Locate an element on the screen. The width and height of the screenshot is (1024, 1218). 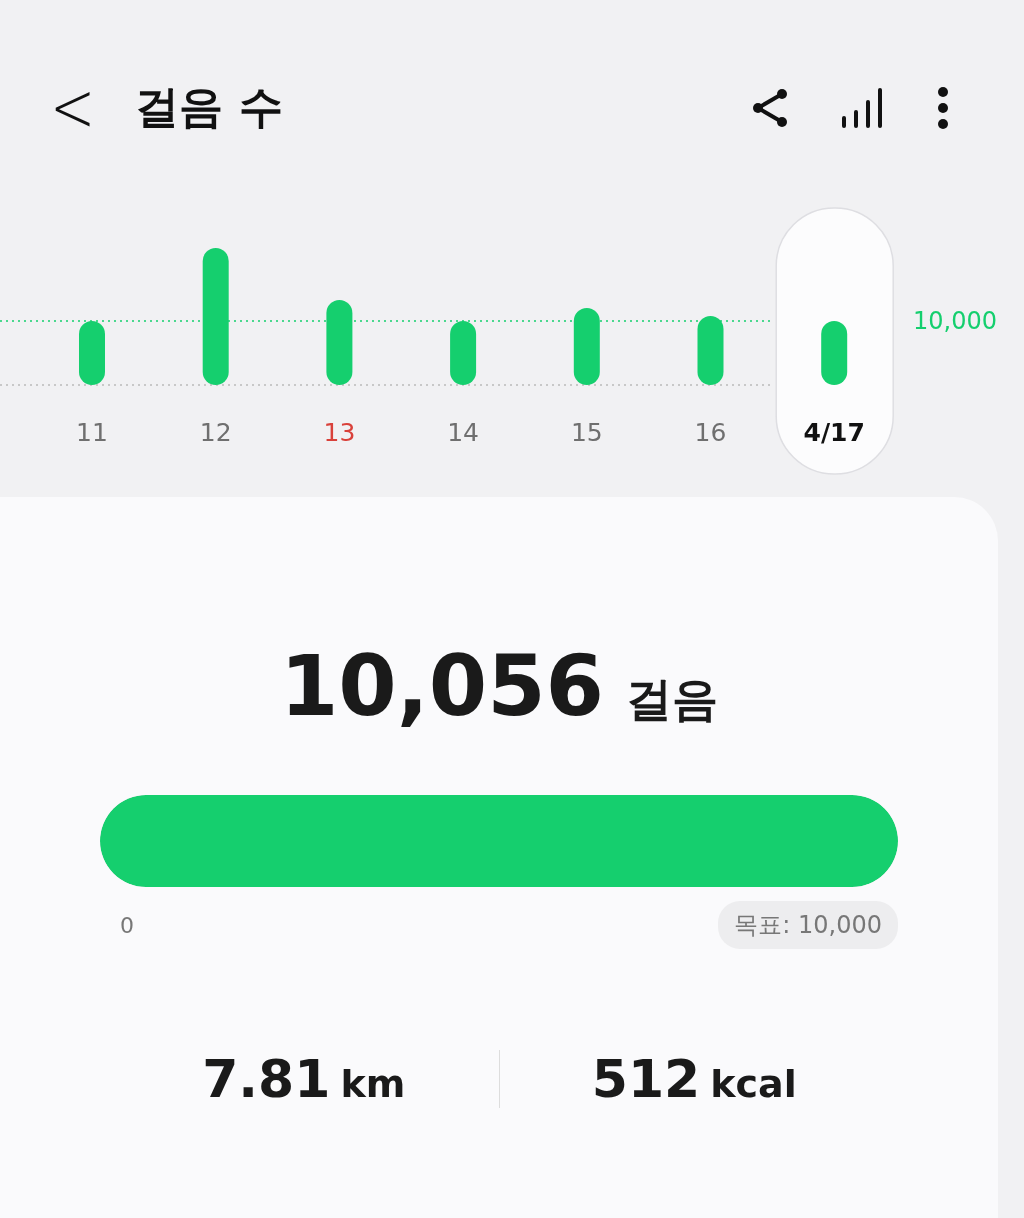
page-title: 걸음 수 is located at coordinates (209, 107).